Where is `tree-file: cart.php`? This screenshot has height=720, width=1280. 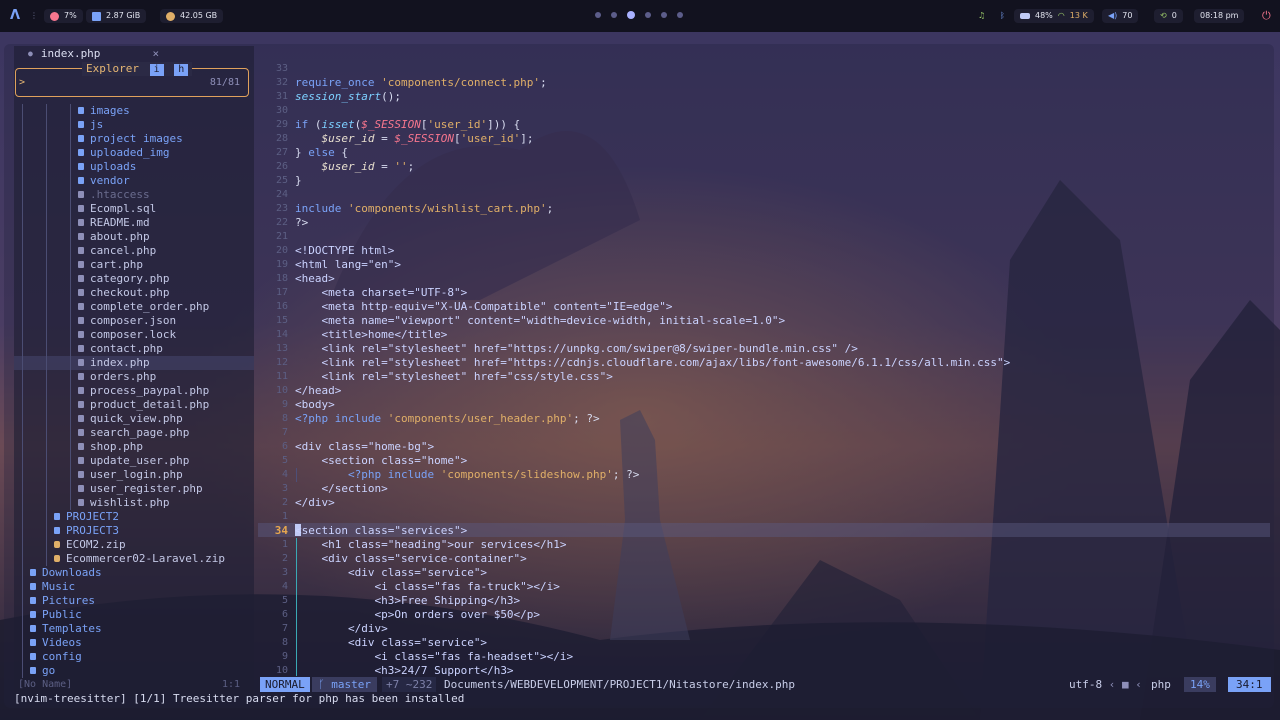
tree-file: cart.php is located at coordinates (110, 265).